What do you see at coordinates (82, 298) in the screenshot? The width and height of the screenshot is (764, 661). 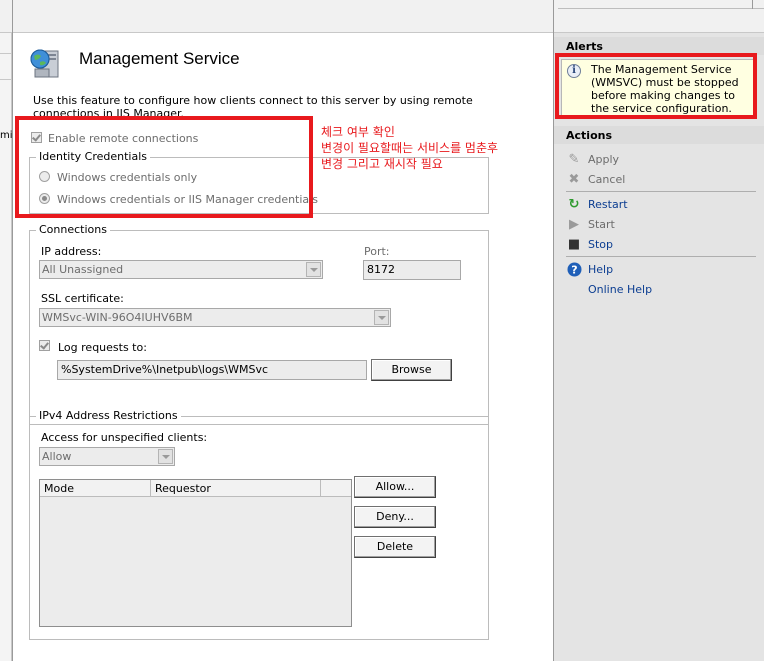 I see `ssl-certificate-label: SSL certificate:` at bounding box center [82, 298].